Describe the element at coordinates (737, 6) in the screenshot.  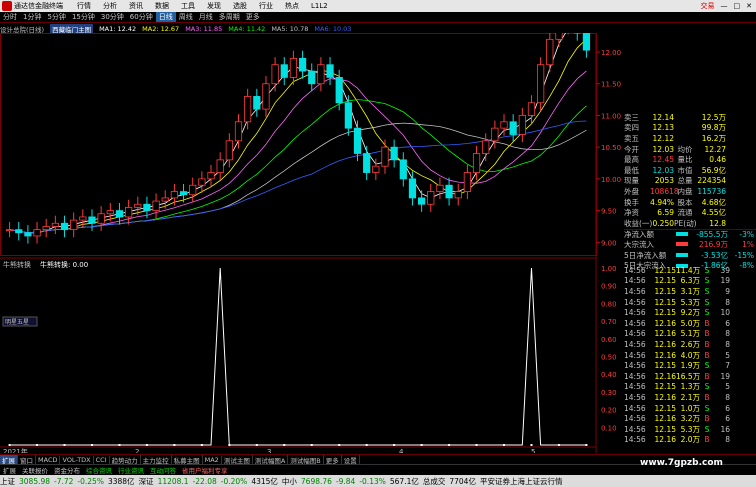
I see `maximize-icon: □` at that location.